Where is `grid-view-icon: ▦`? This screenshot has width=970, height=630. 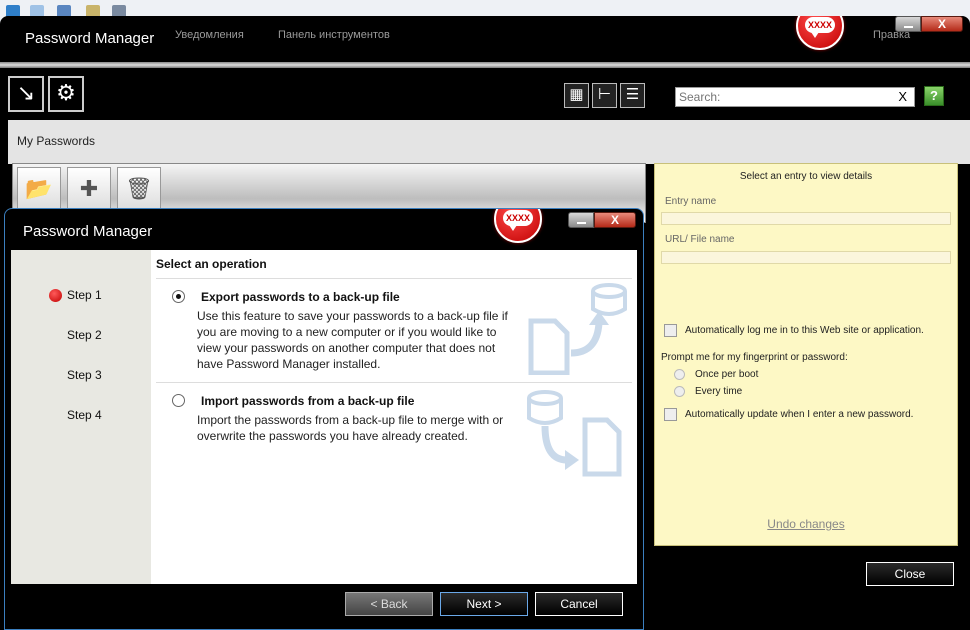 grid-view-icon: ▦ is located at coordinates (576, 95).